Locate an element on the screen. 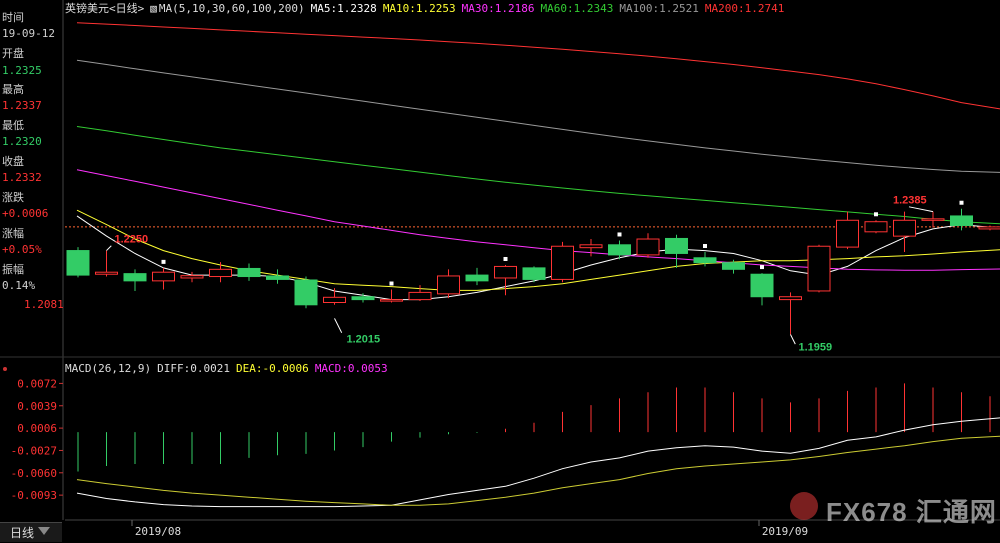 This screenshot has width=1000, height=543. macd-tick-label: -0.0060 is located at coordinates (34, 473).